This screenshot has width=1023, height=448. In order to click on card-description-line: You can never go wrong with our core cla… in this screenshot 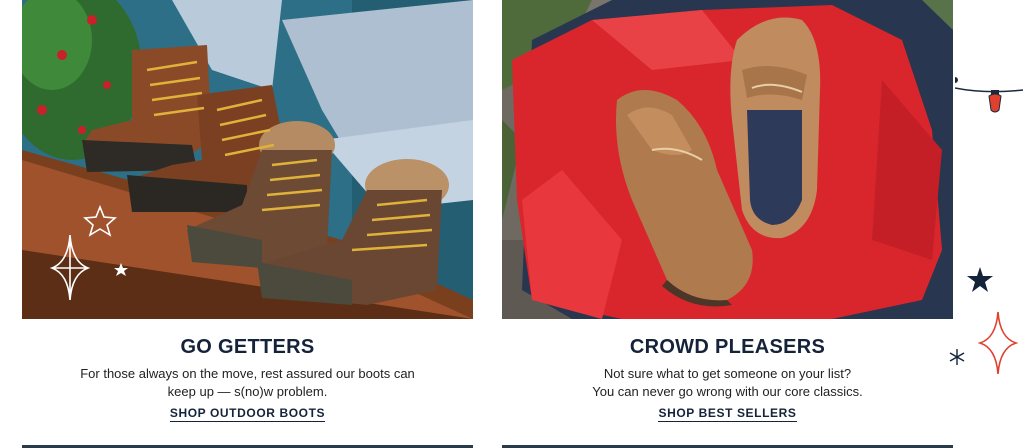, I will do `click(727, 391)`.